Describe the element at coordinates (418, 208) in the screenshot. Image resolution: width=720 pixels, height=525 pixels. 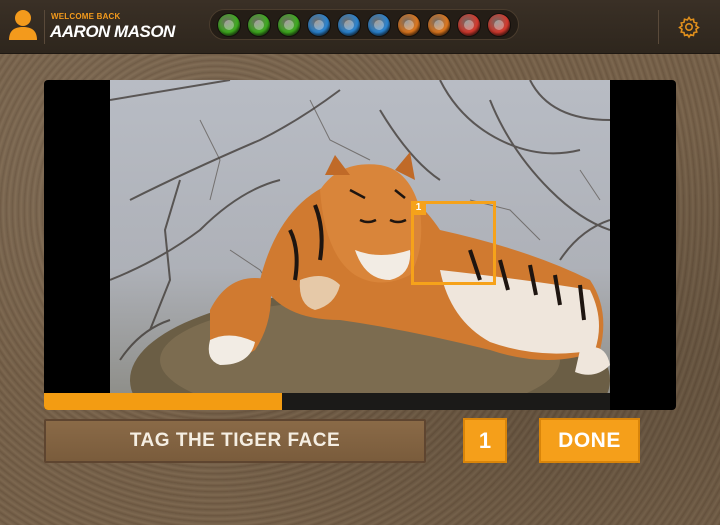
I see `tag-number-badge: 1` at that location.